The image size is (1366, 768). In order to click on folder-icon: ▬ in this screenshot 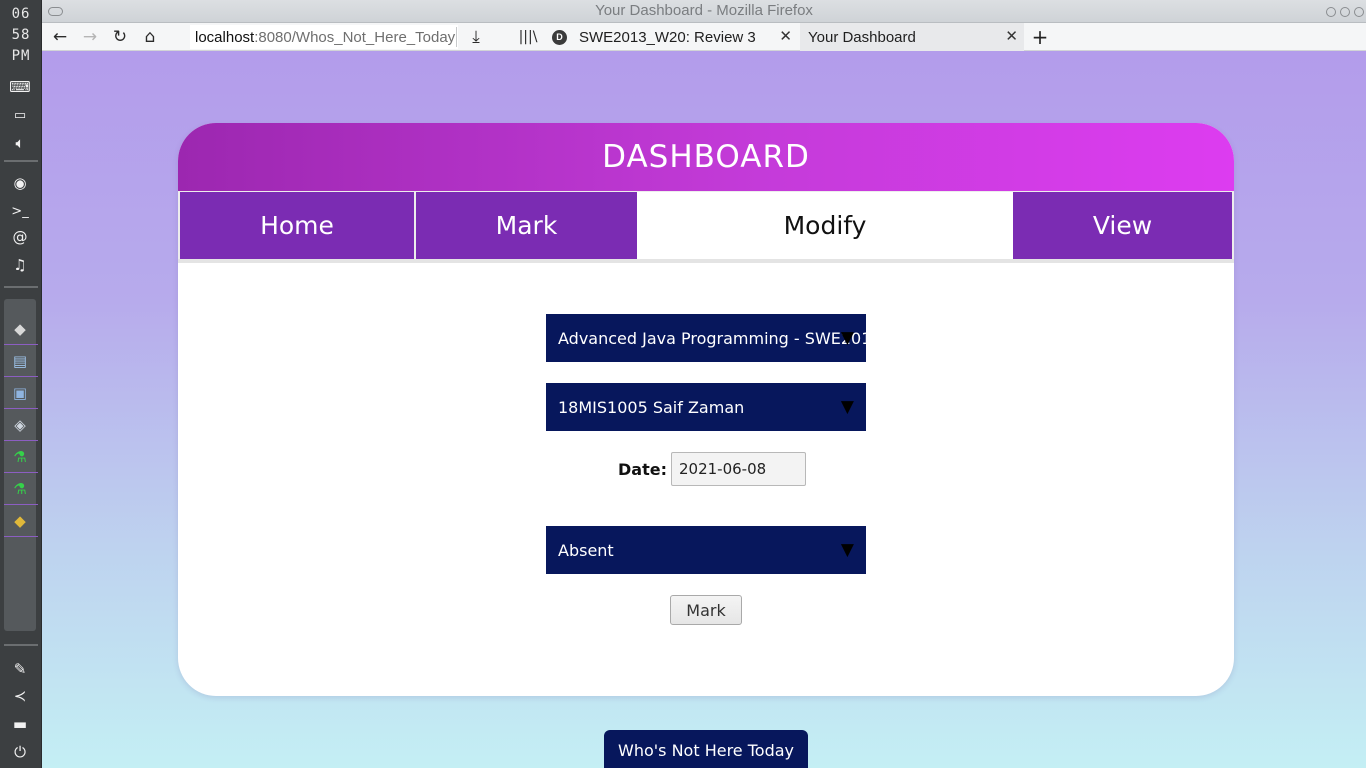, I will do `click(20, 724)`.